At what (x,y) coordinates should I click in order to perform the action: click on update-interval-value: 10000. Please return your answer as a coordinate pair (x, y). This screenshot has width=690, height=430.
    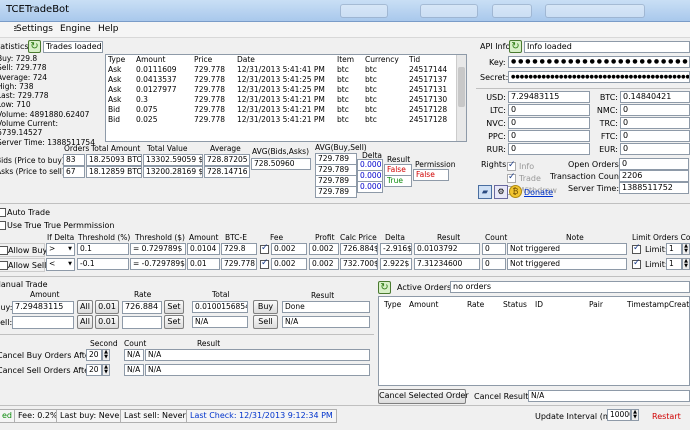
    Looking at the image, I should click on (619, 415).